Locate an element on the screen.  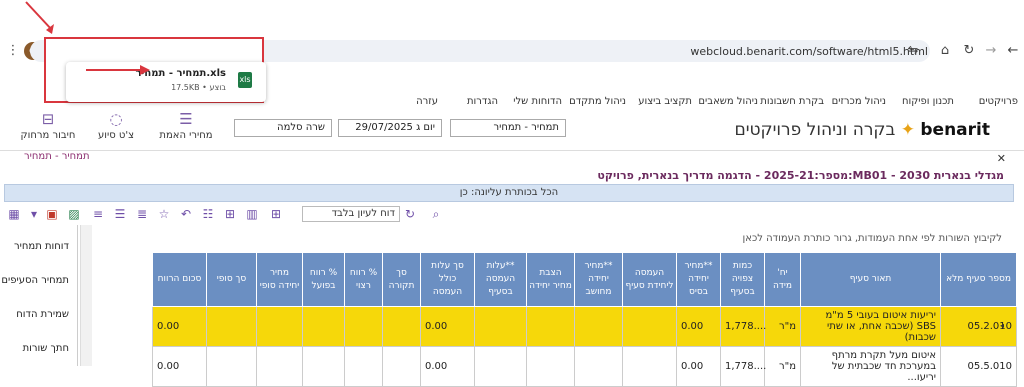
refresh-icon: ↻ is located at coordinates (410, 214).